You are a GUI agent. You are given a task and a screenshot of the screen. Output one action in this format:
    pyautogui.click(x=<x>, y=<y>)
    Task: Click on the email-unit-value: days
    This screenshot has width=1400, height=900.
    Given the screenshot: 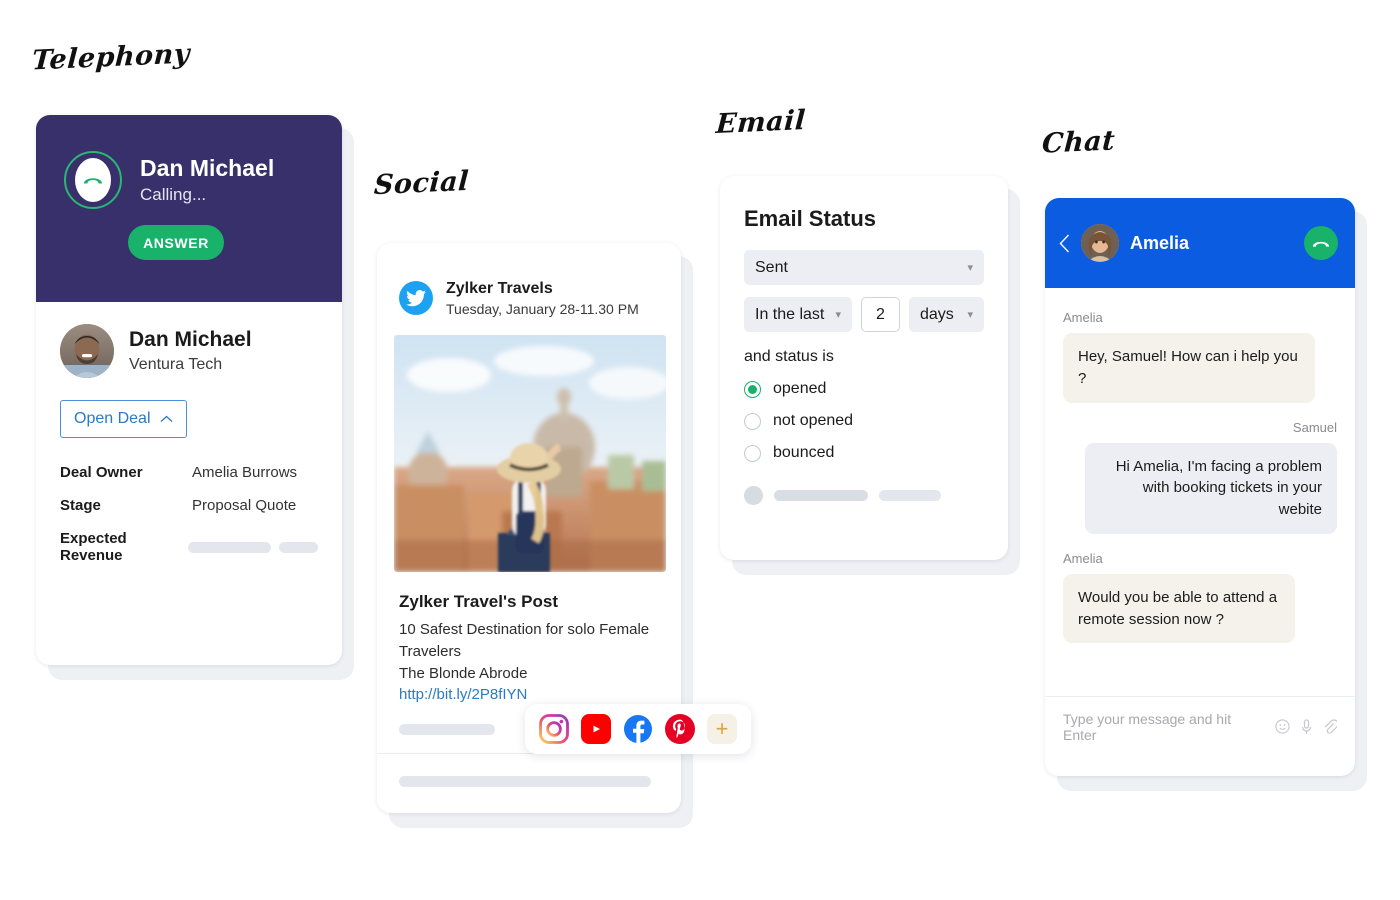 What is the action you would take?
    pyautogui.click(x=937, y=314)
    